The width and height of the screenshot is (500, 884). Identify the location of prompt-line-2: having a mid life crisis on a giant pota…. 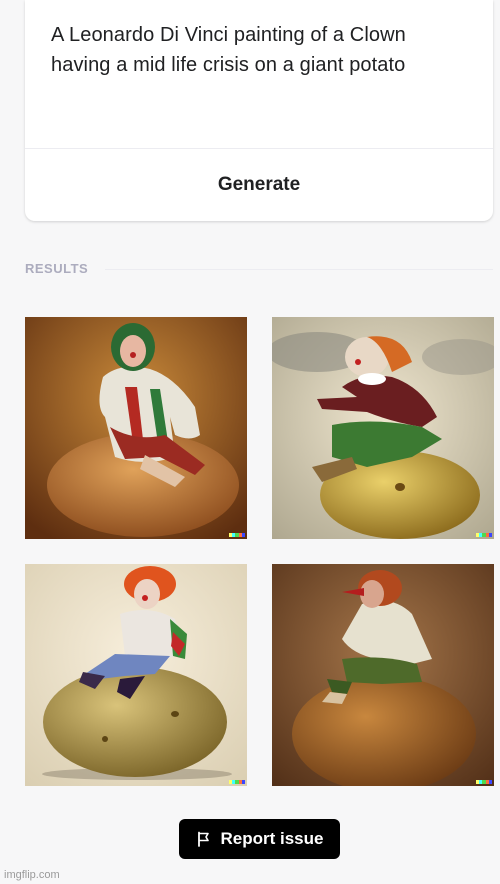
(228, 65).